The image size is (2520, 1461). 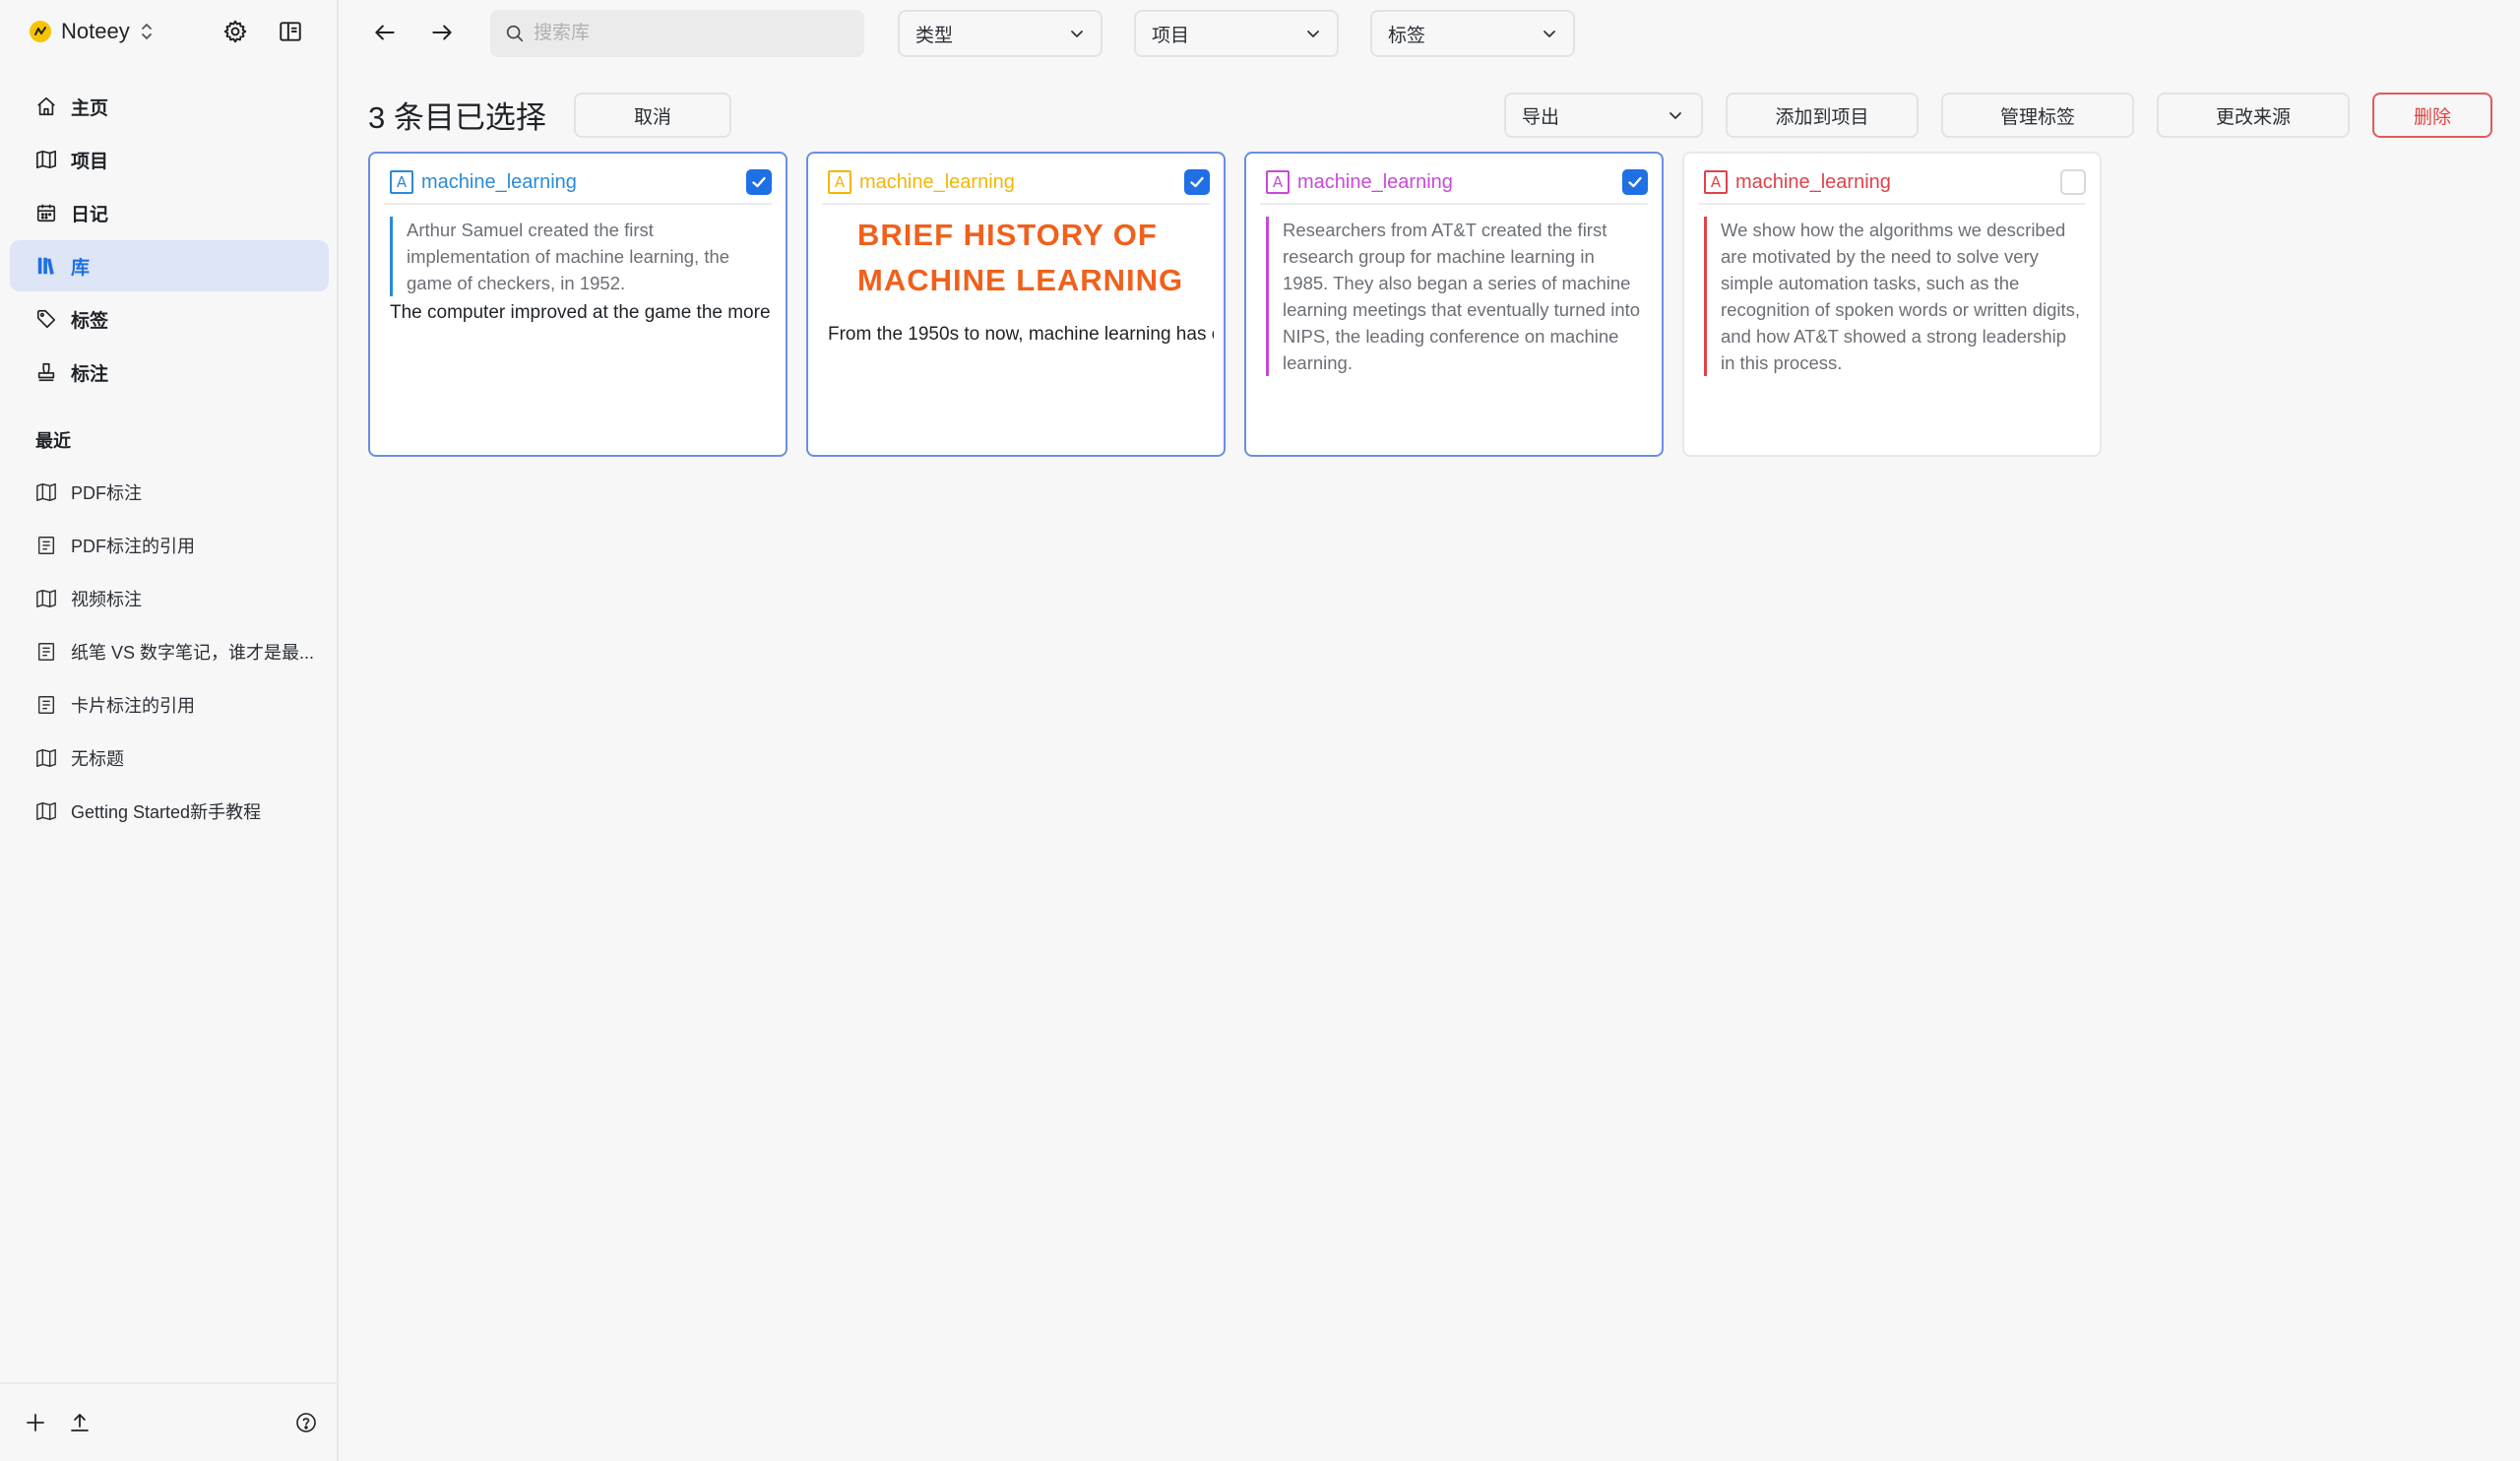 I want to click on type-filter-dropdown: 类型, so click(x=1000, y=33).